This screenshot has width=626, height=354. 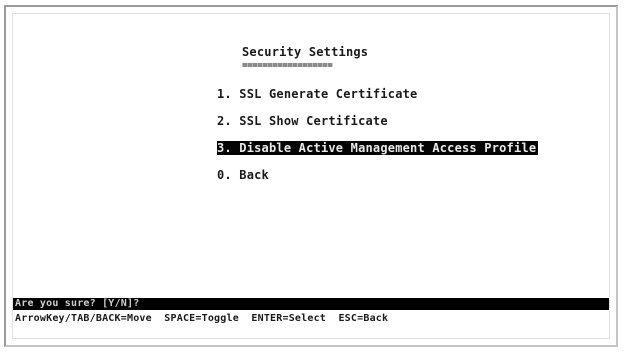 I want to click on menu-item-ssl-generate-certificate: 1. SSL Generate Certificate, so click(x=317, y=94).